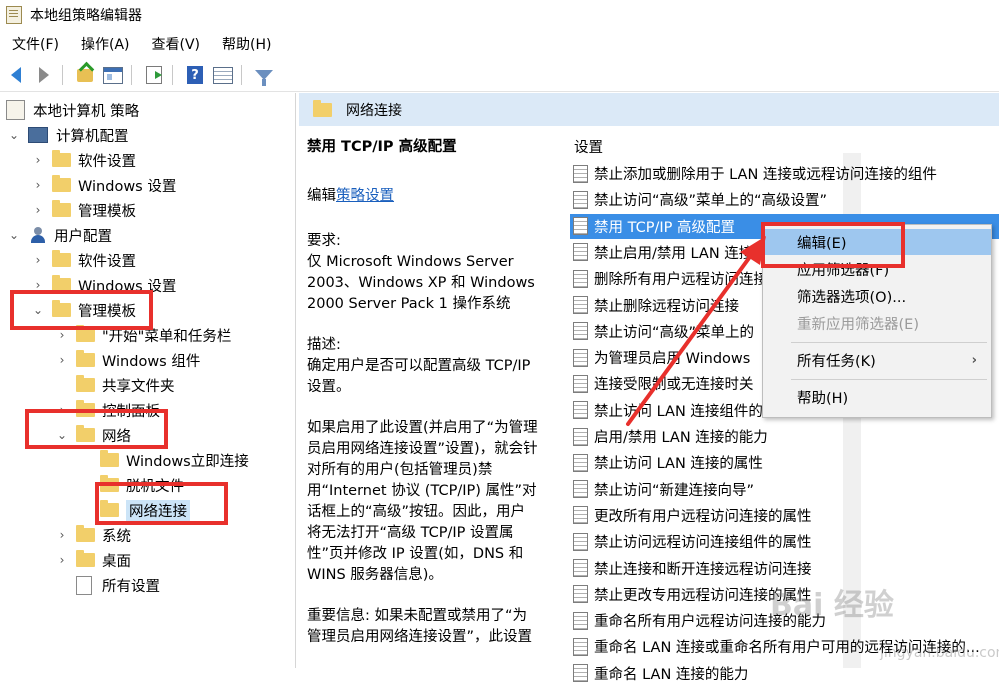 This screenshot has height=686, width=999. I want to click on details-header-title: 网络连接, so click(374, 110).